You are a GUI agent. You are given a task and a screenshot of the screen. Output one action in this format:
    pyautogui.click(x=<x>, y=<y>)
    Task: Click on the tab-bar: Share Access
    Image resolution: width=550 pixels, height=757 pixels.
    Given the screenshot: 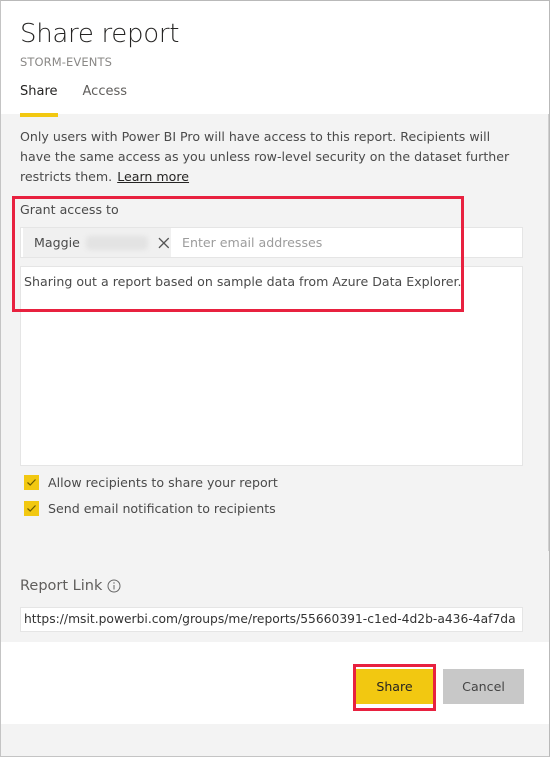 What is the action you would take?
    pyautogui.click(x=86, y=100)
    